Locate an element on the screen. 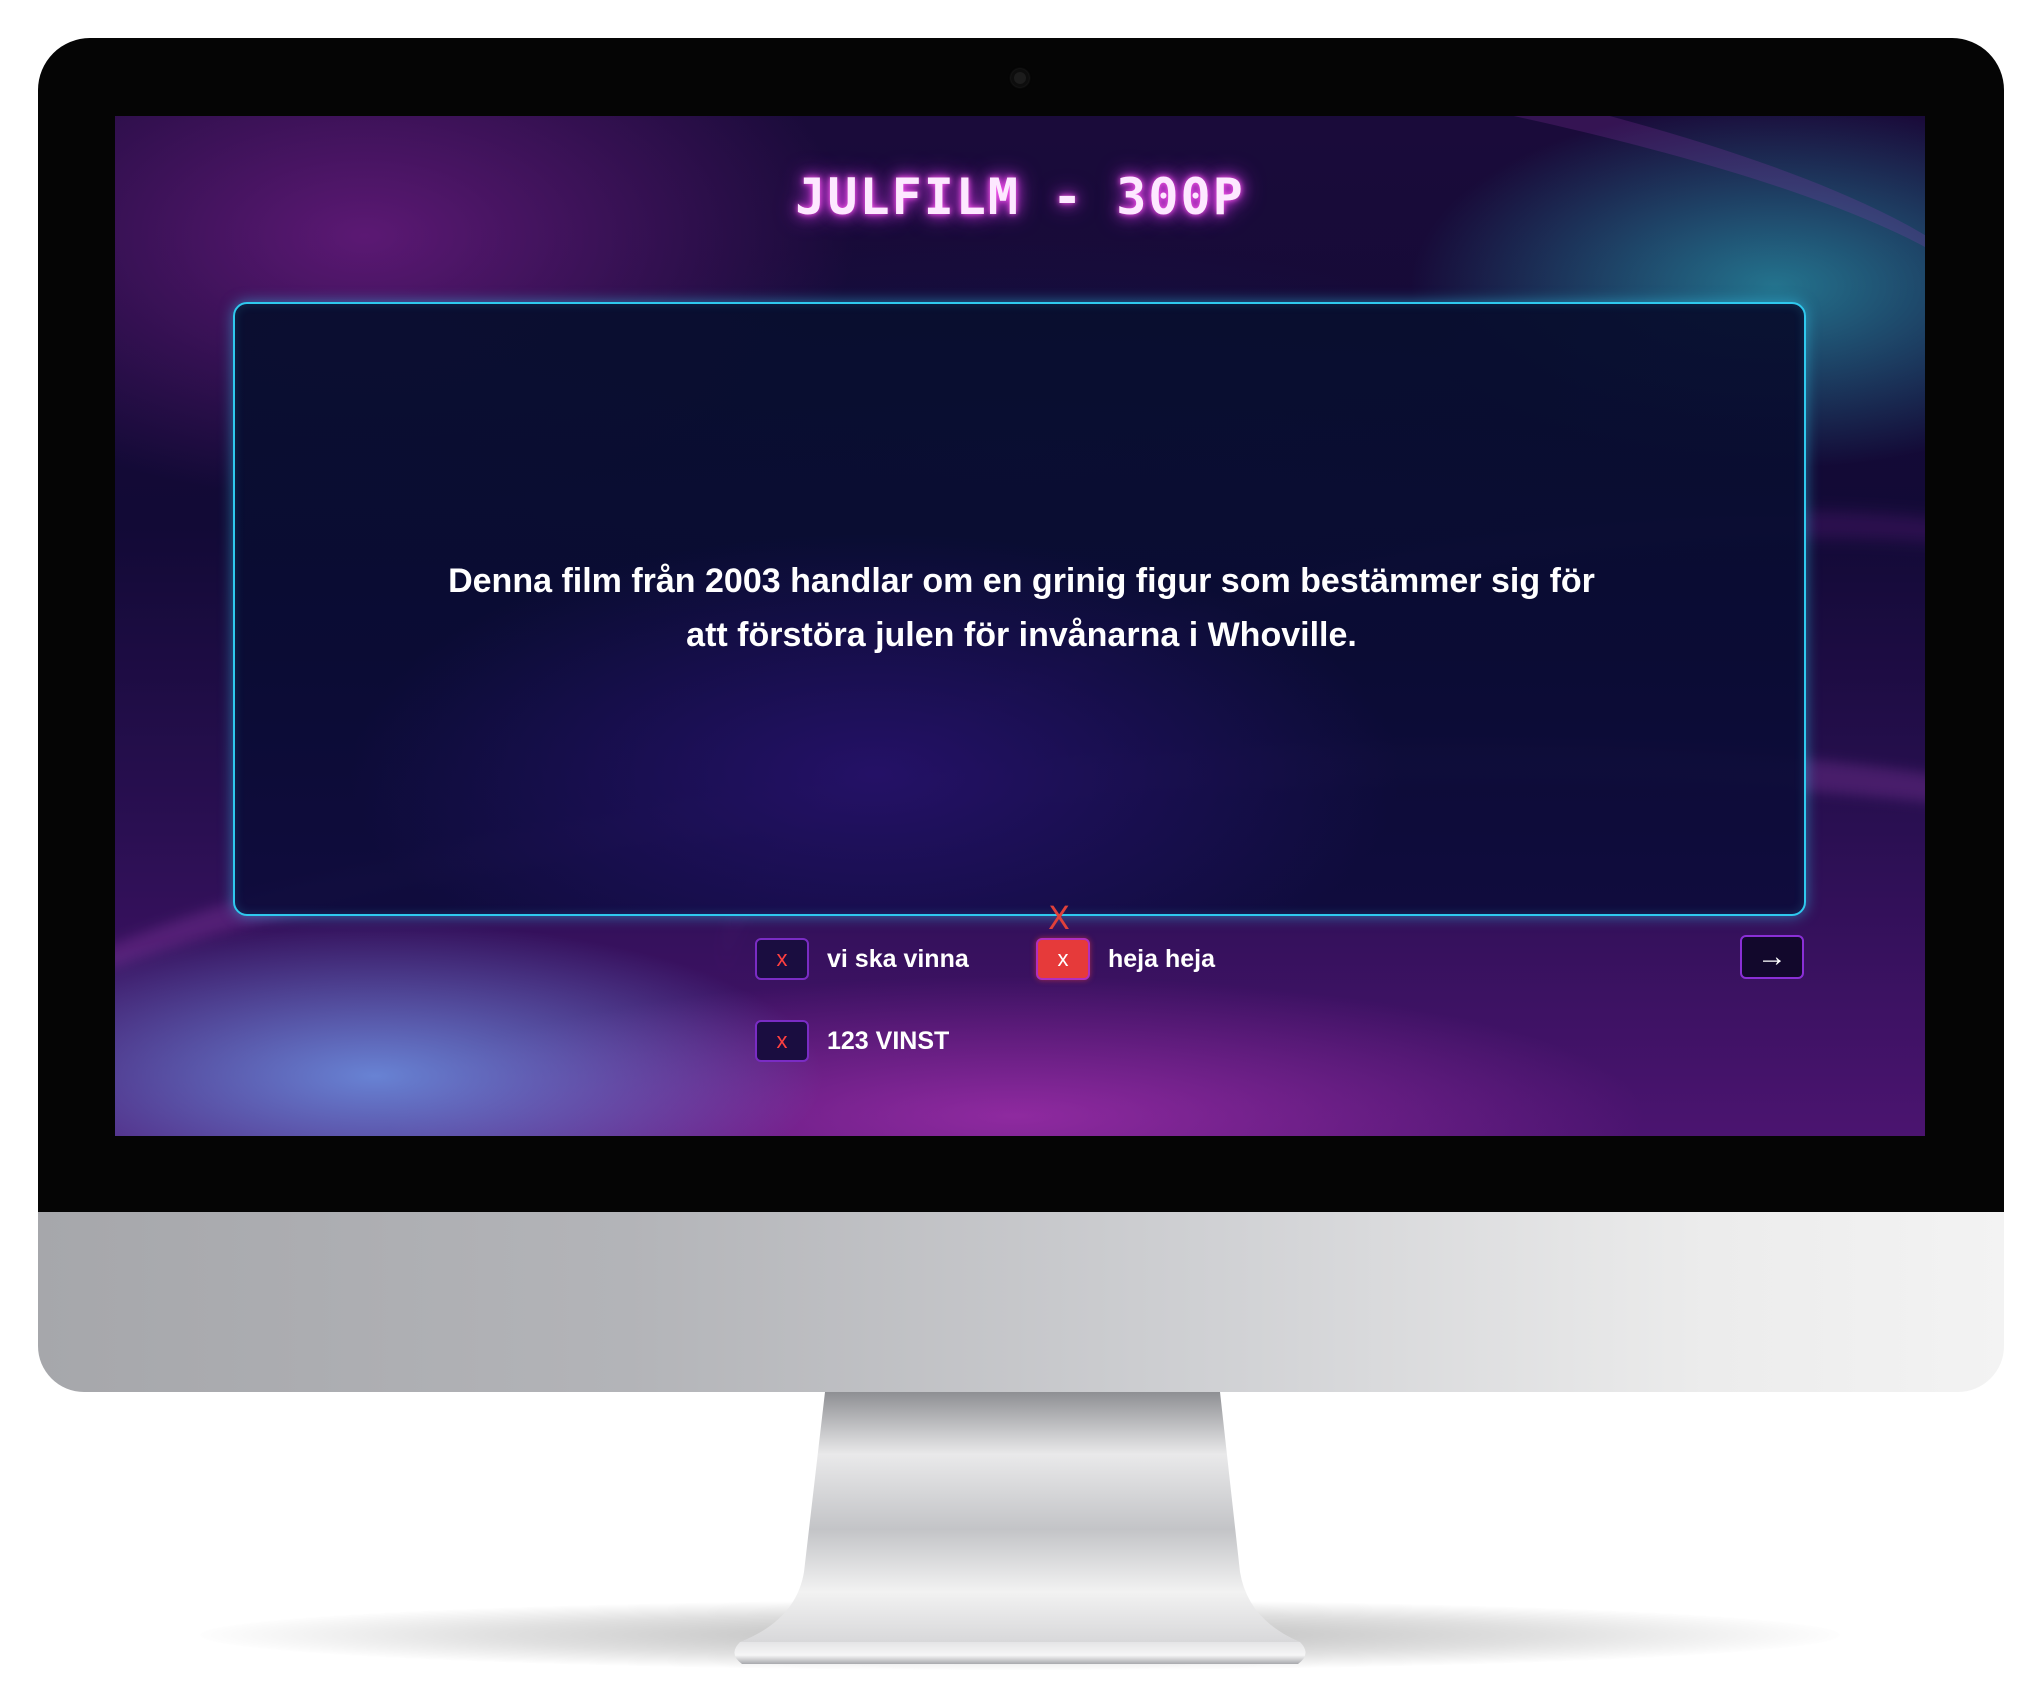  webcam-icon is located at coordinates (1020, 78).